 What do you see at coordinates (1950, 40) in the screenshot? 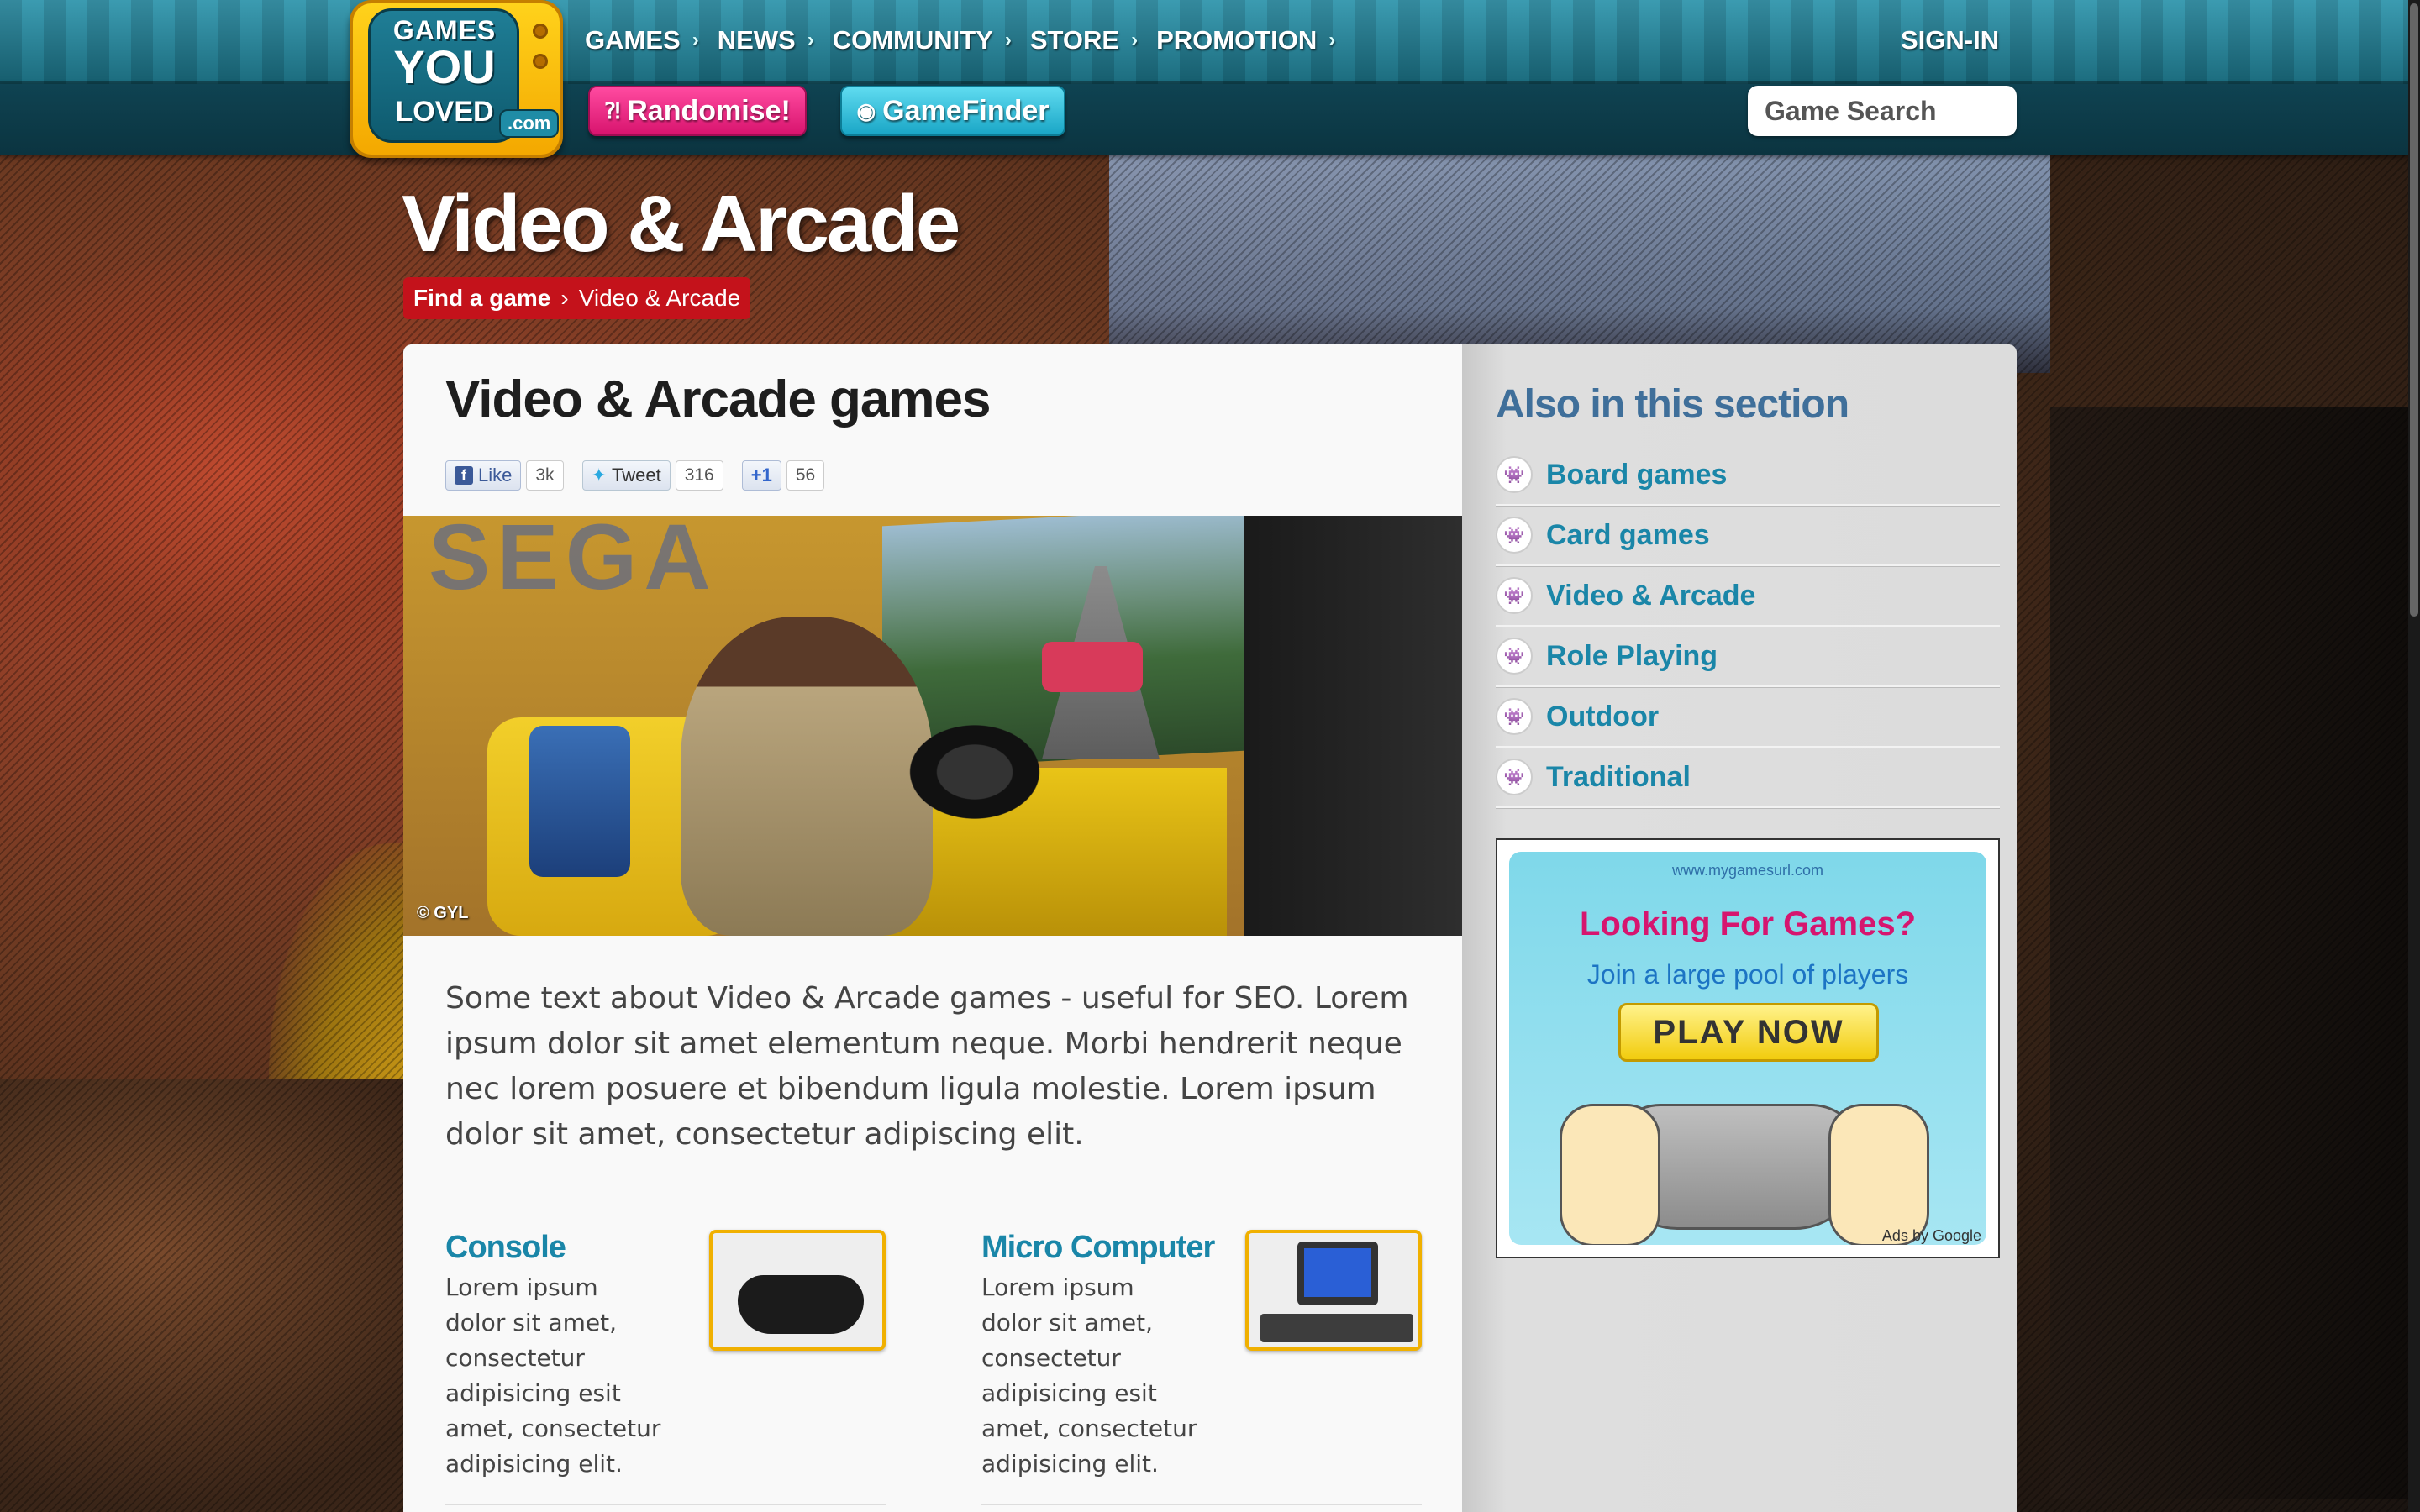
I see `sign-in-link: SIGN-IN` at bounding box center [1950, 40].